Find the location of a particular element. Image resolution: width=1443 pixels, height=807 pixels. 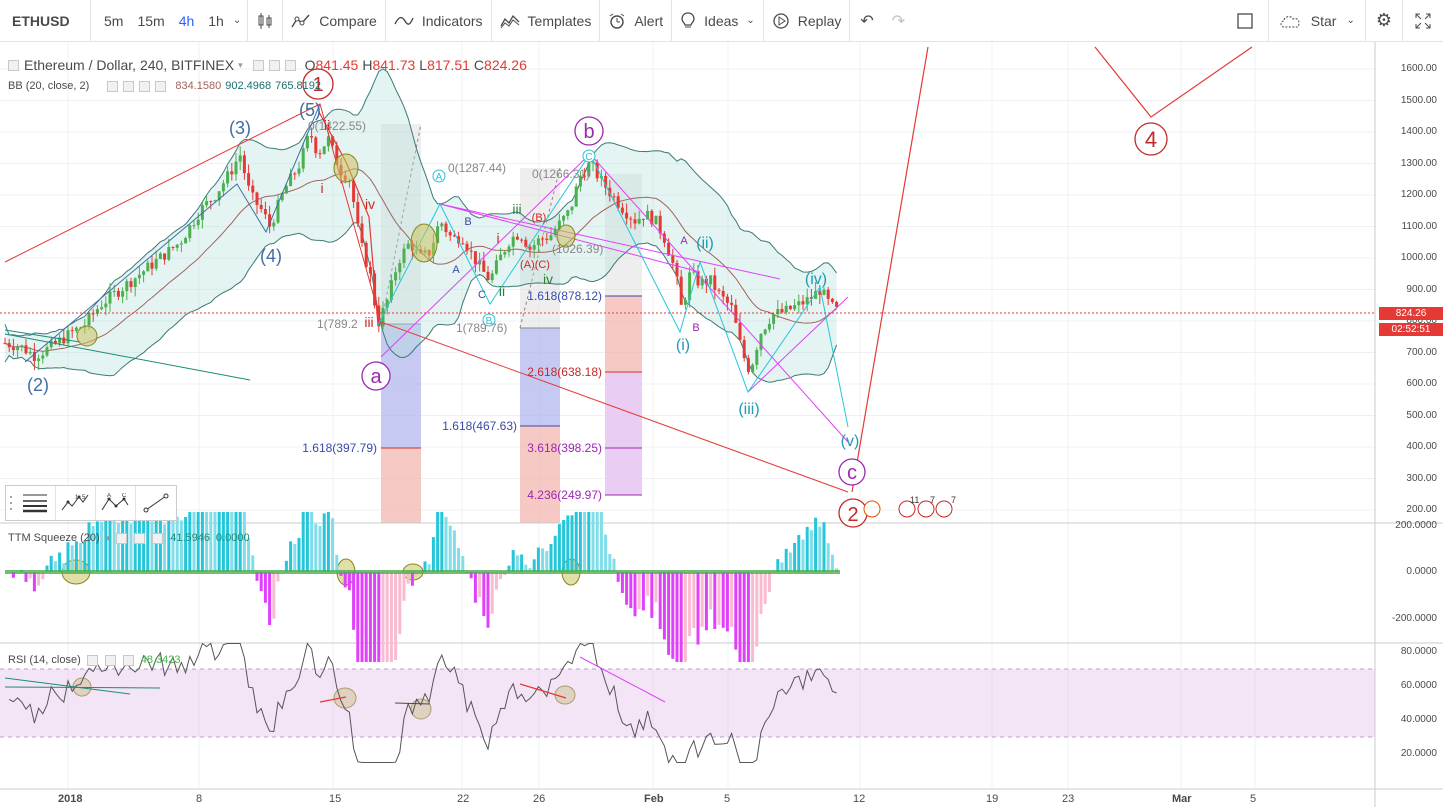

drag-handle is located at coordinates (11, 503).